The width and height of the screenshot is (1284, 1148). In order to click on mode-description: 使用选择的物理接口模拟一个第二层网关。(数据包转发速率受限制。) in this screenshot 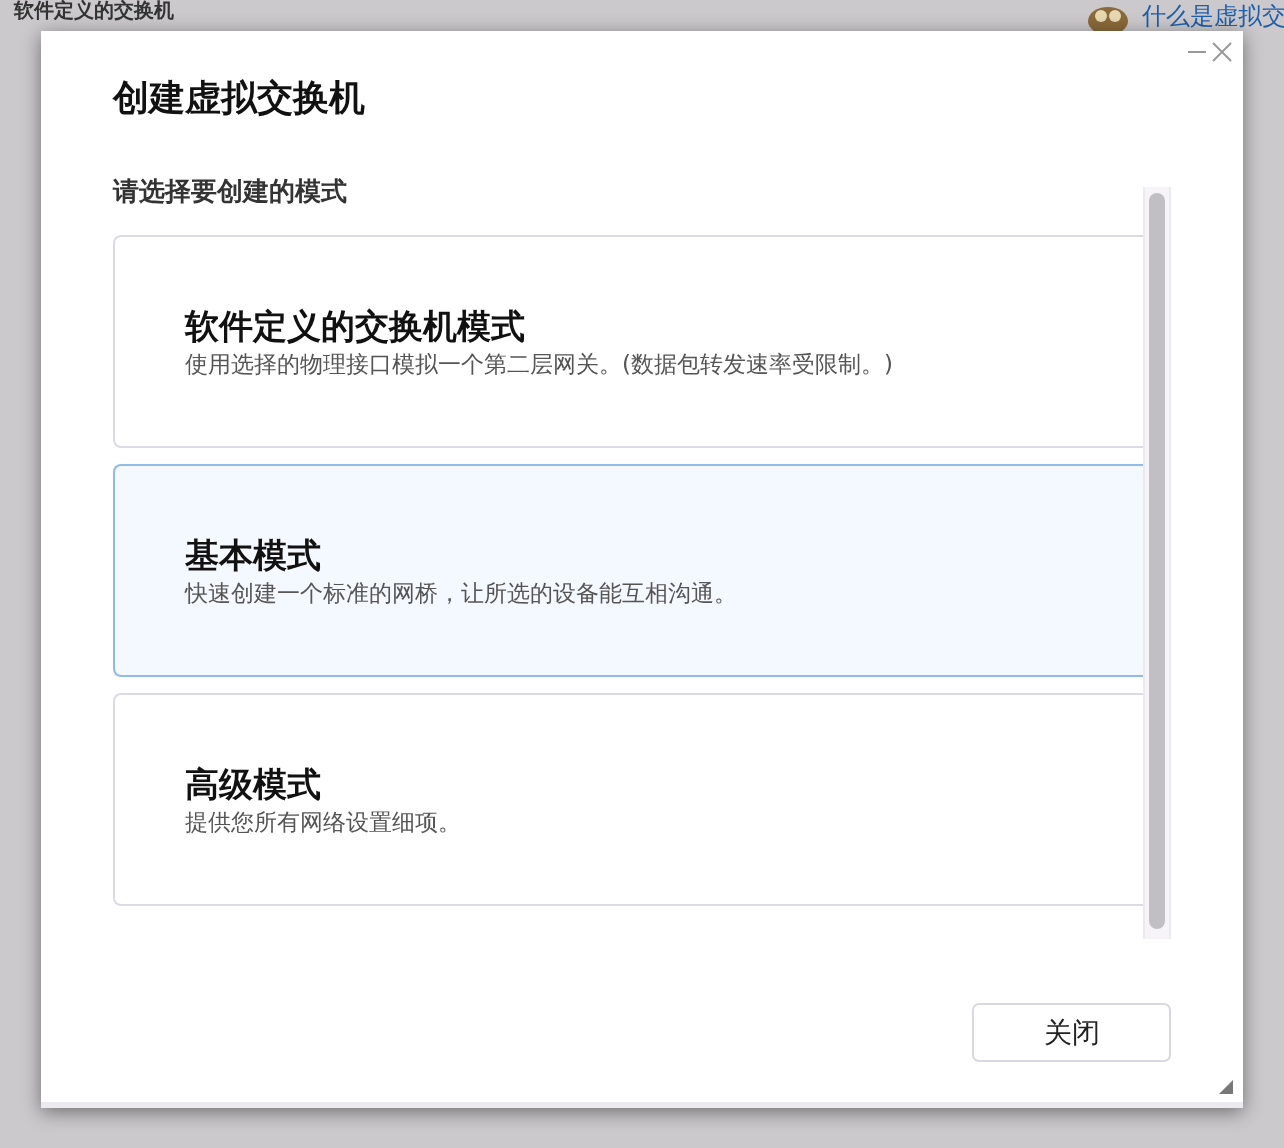, I will do `click(539, 364)`.